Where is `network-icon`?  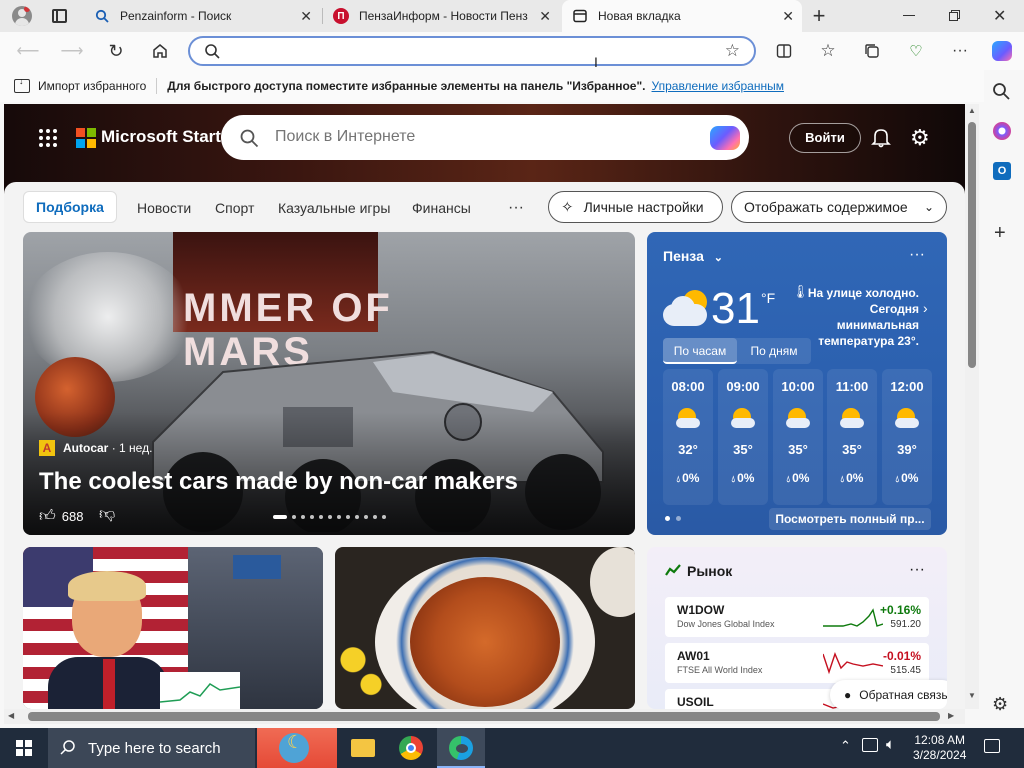
network-icon is located at coordinates (870, 745).